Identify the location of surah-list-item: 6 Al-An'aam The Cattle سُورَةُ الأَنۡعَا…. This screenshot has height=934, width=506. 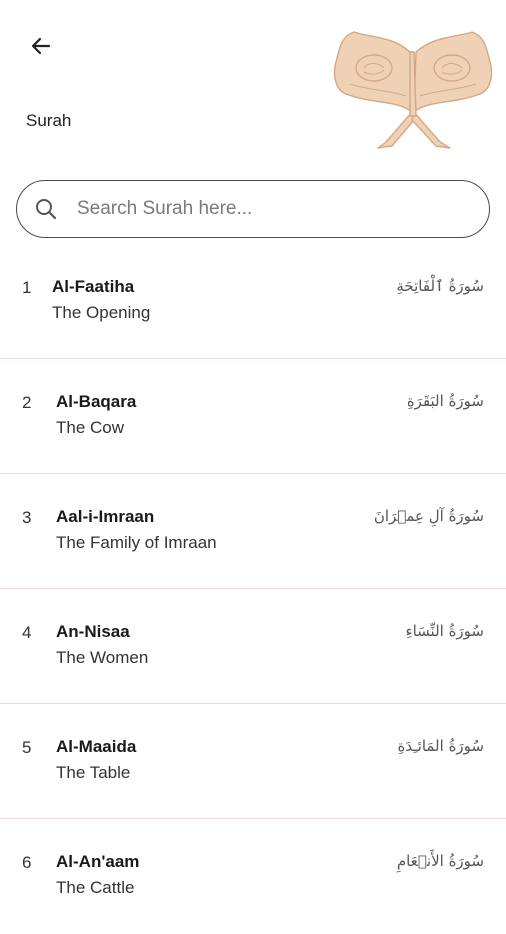
(253, 876).